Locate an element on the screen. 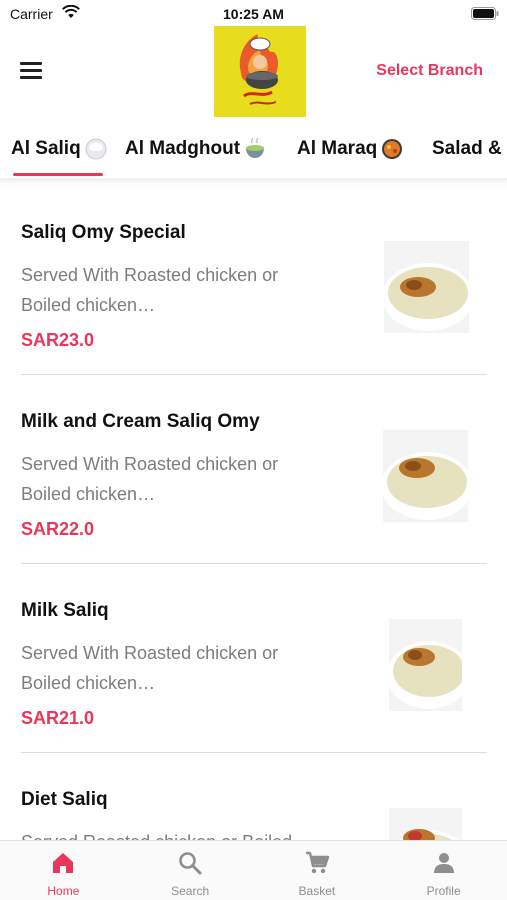 Image resolution: width=507 pixels, height=900 pixels. nav-basket: Basket is located at coordinates (317, 870).